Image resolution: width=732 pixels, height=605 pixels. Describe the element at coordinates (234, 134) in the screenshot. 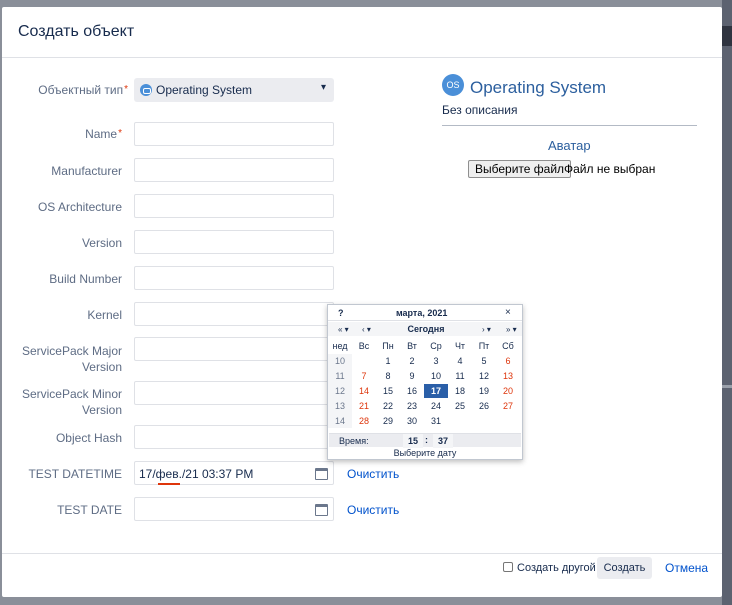

I see `name-field` at that location.